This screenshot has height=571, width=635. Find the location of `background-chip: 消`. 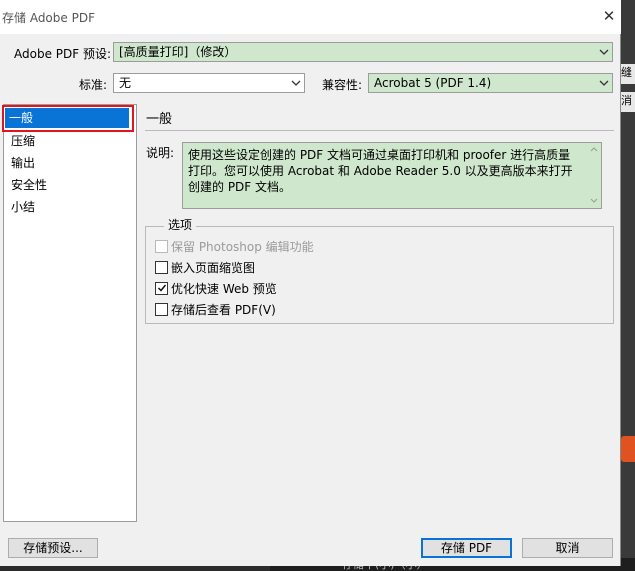

background-chip: 消 is located at coordinates (628, 102).